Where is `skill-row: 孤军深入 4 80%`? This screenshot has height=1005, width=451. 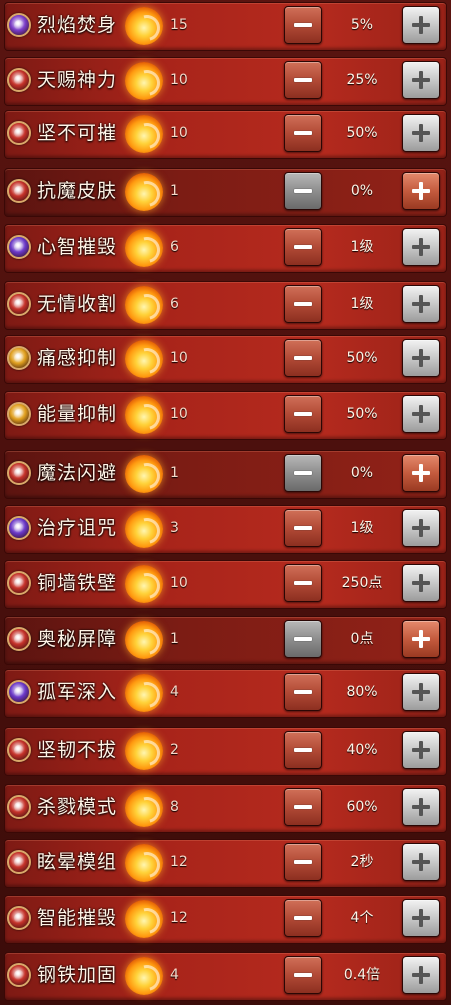 skill-row: 孤军深入 4 80% is located at coordinates (225, 693).